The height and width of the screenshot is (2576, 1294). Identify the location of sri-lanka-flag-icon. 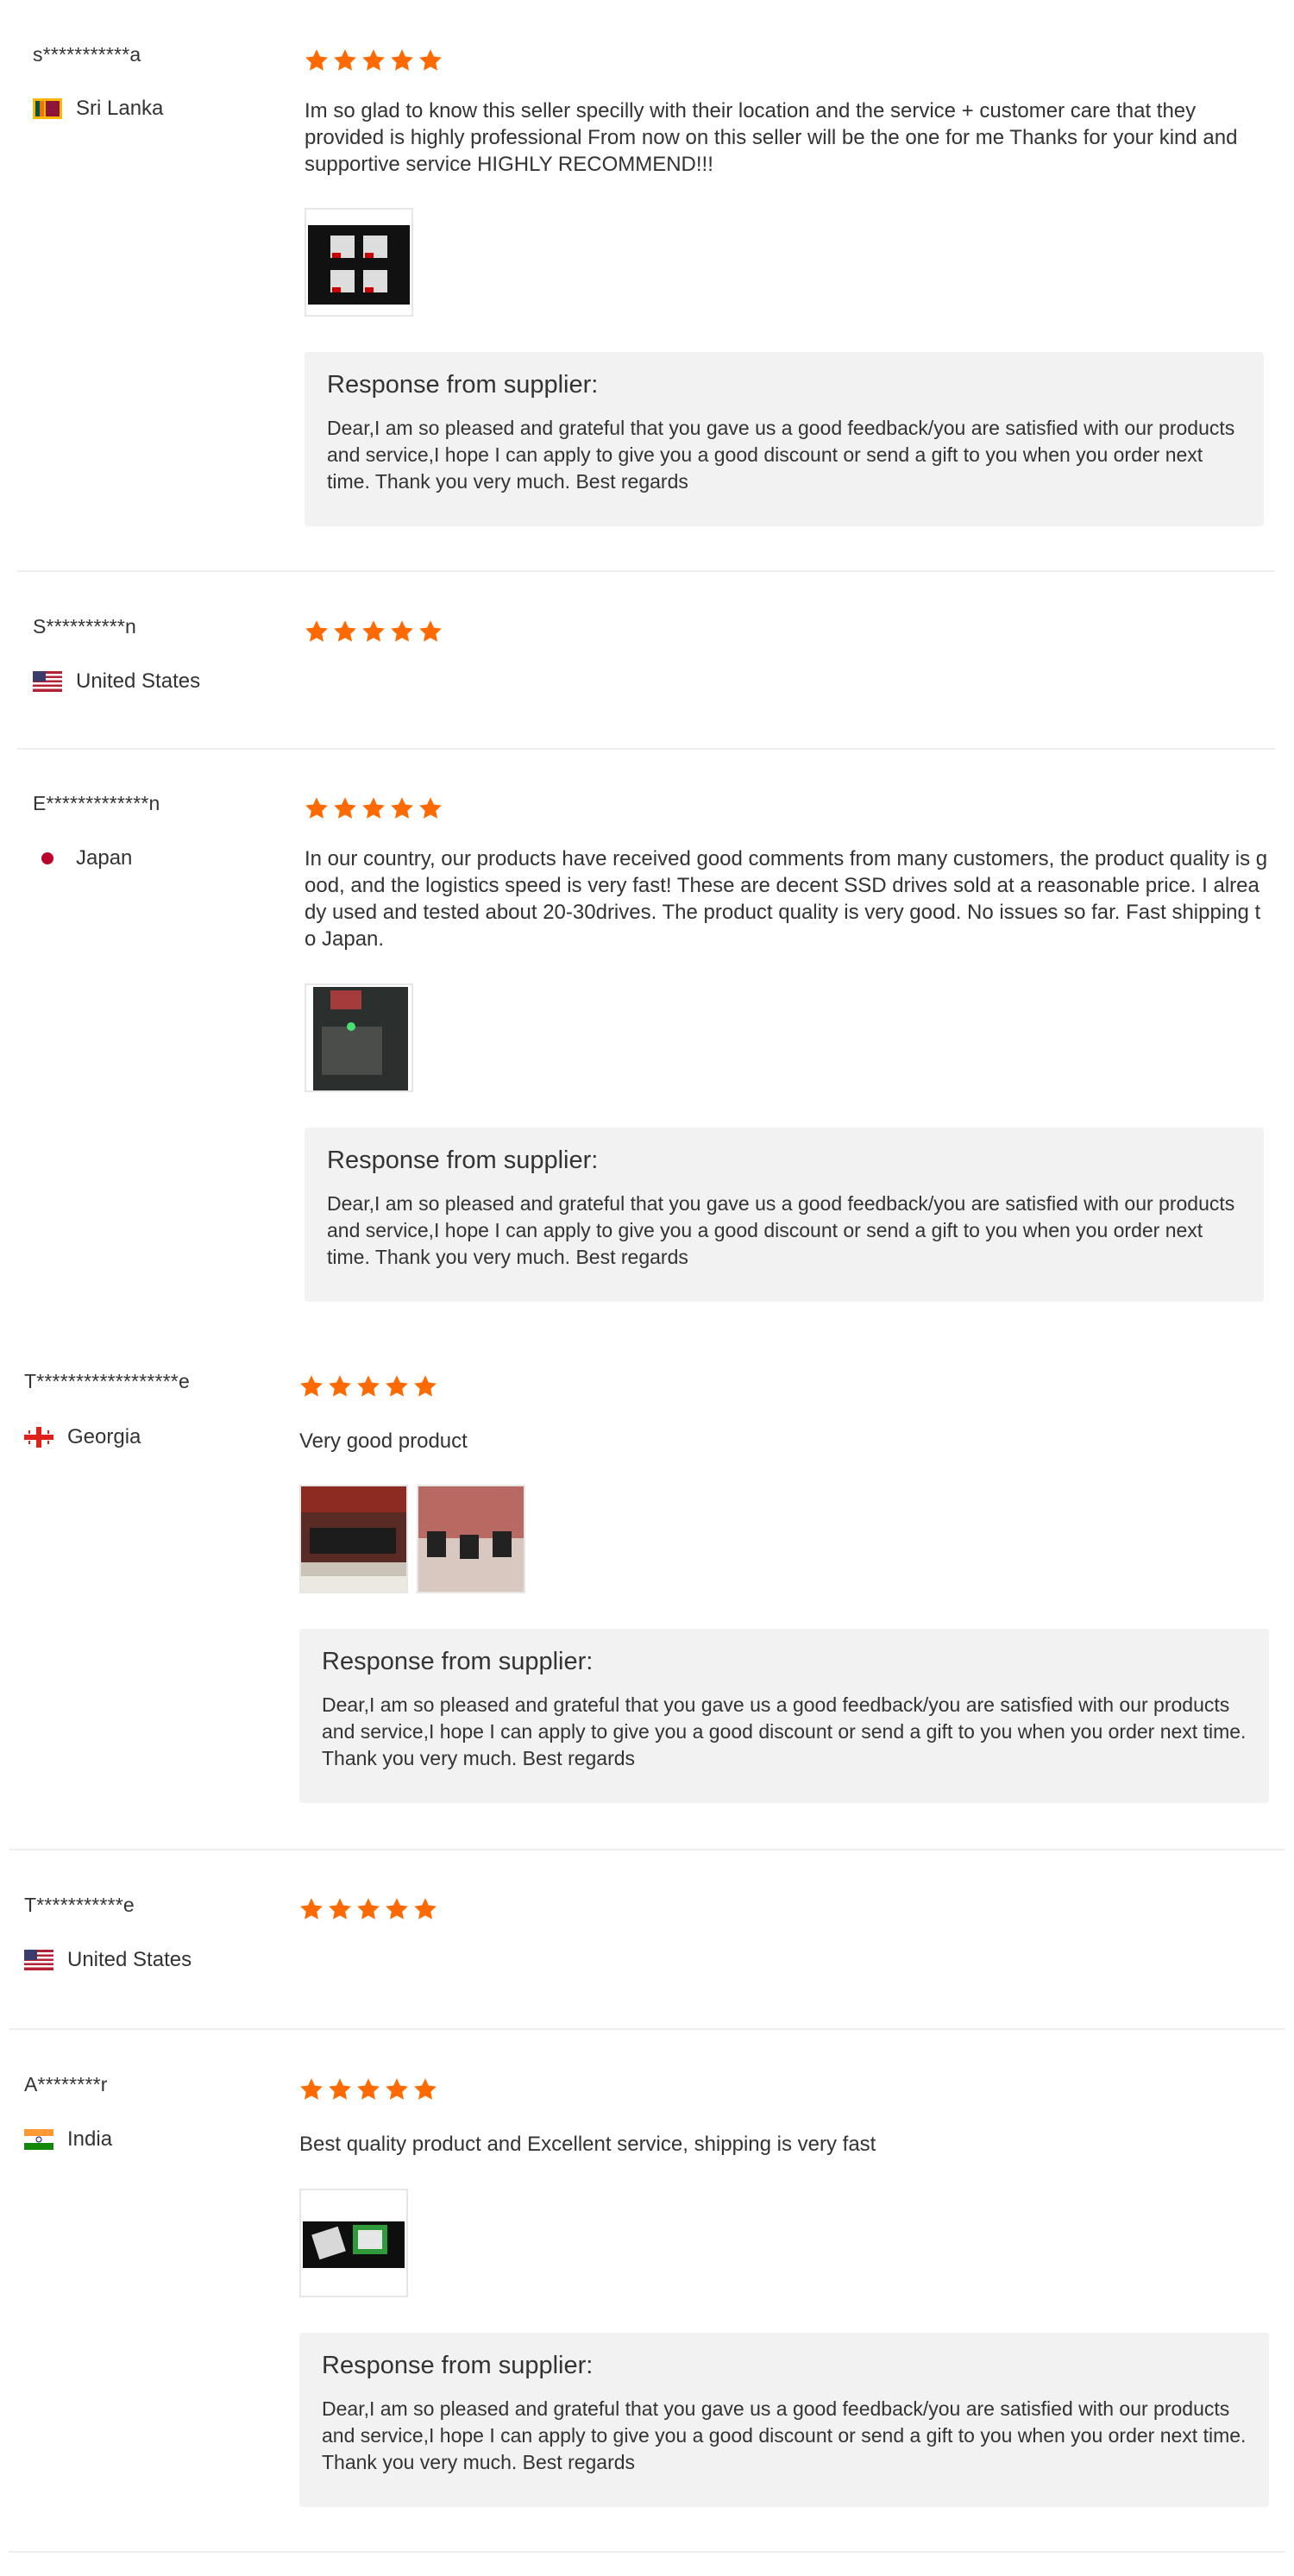
(48, 108).